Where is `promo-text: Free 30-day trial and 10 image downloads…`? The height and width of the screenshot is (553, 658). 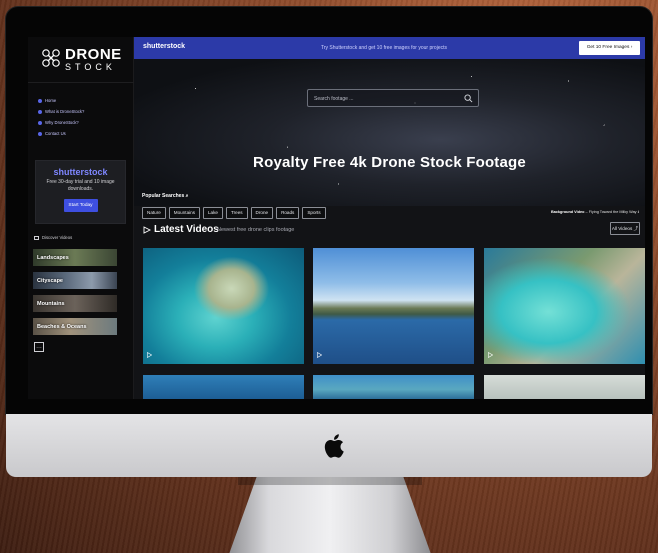
promo-text: Free 30-day trial and 10 image downloads… is located at coordinates (80, 185).